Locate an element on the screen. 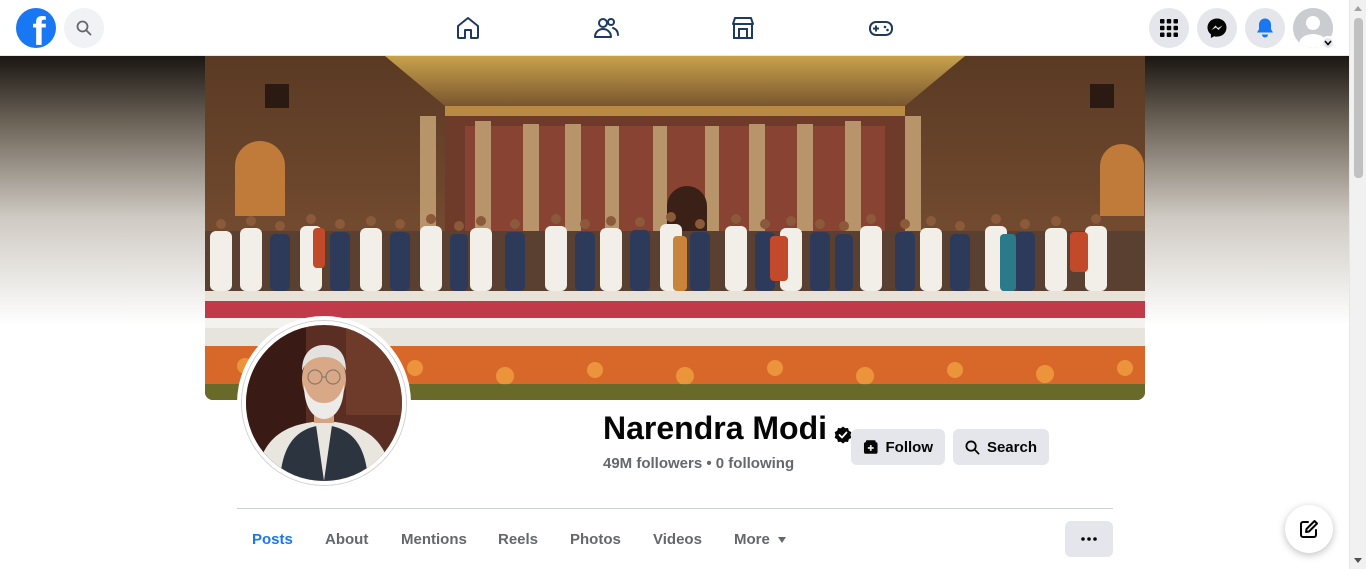  profile-photo-image is located at coordinates (324, 403).